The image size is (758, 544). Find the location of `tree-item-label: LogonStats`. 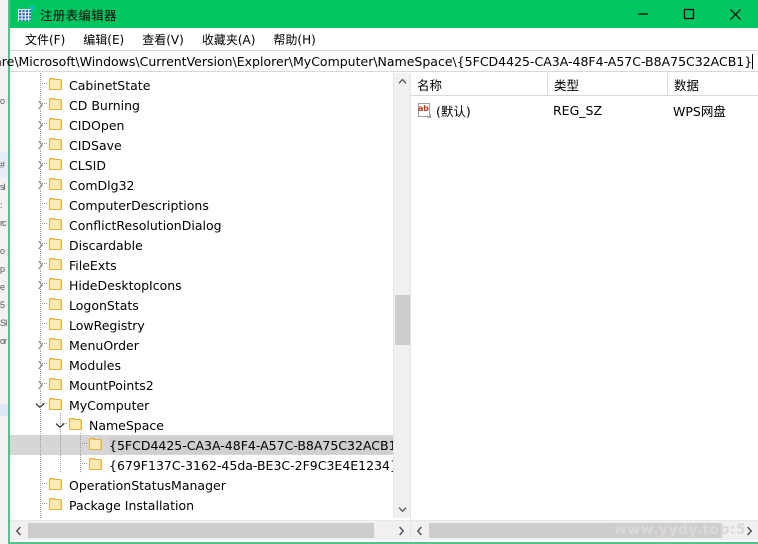

tree-item-label: LogonStats is located at coordinates (104, 305).